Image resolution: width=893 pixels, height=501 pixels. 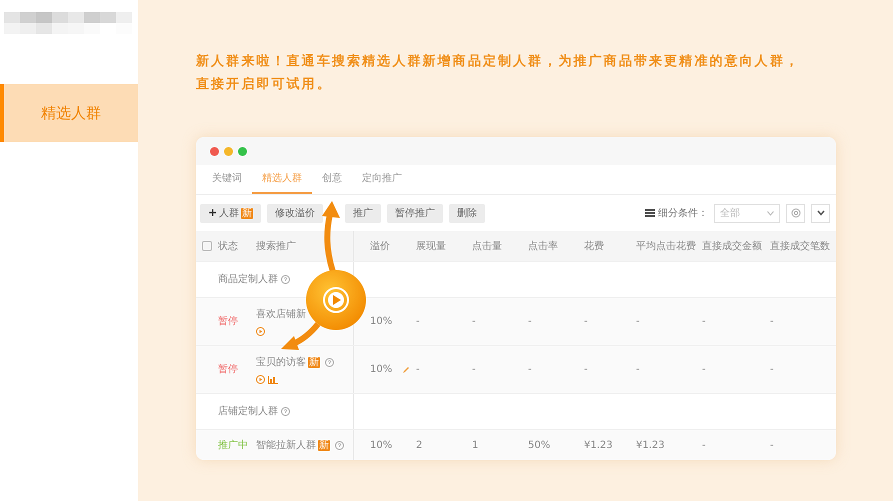 I want to click on audience-name: 宝贝的访客, so click(x=281, y=363).